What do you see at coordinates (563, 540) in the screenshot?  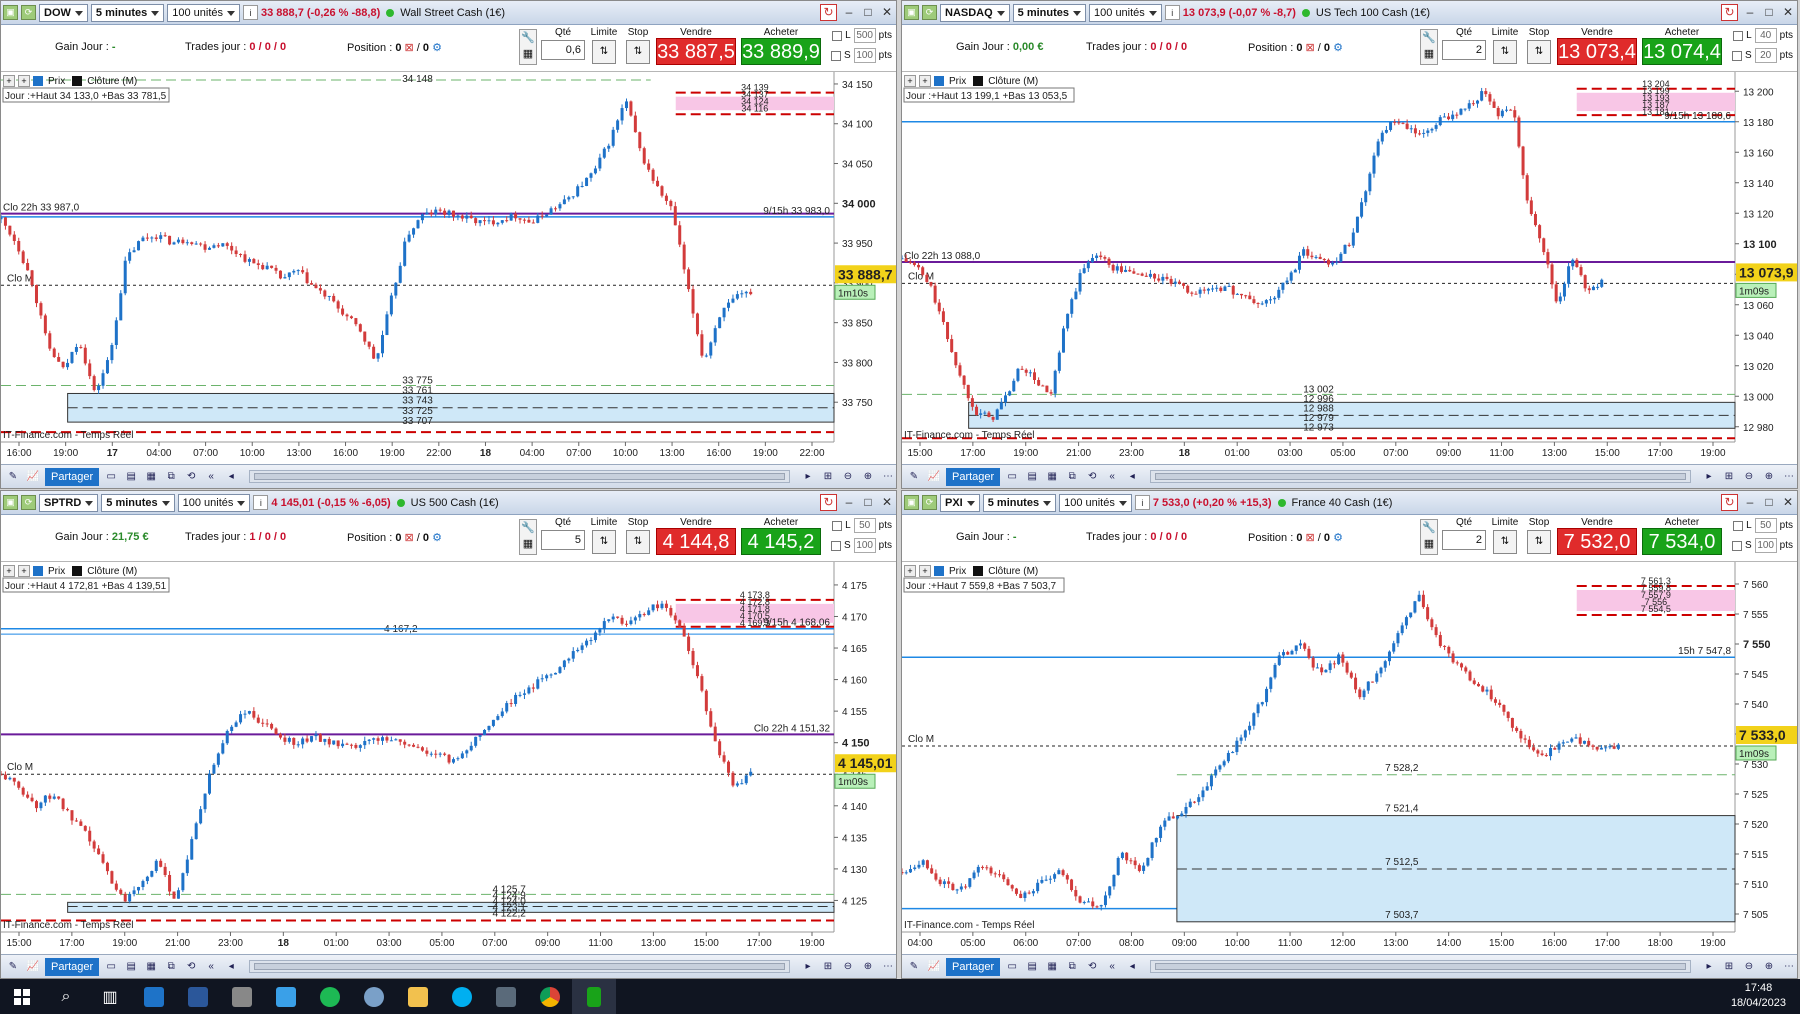 I see `qty-input: 5` at bounding box center [563, 540].